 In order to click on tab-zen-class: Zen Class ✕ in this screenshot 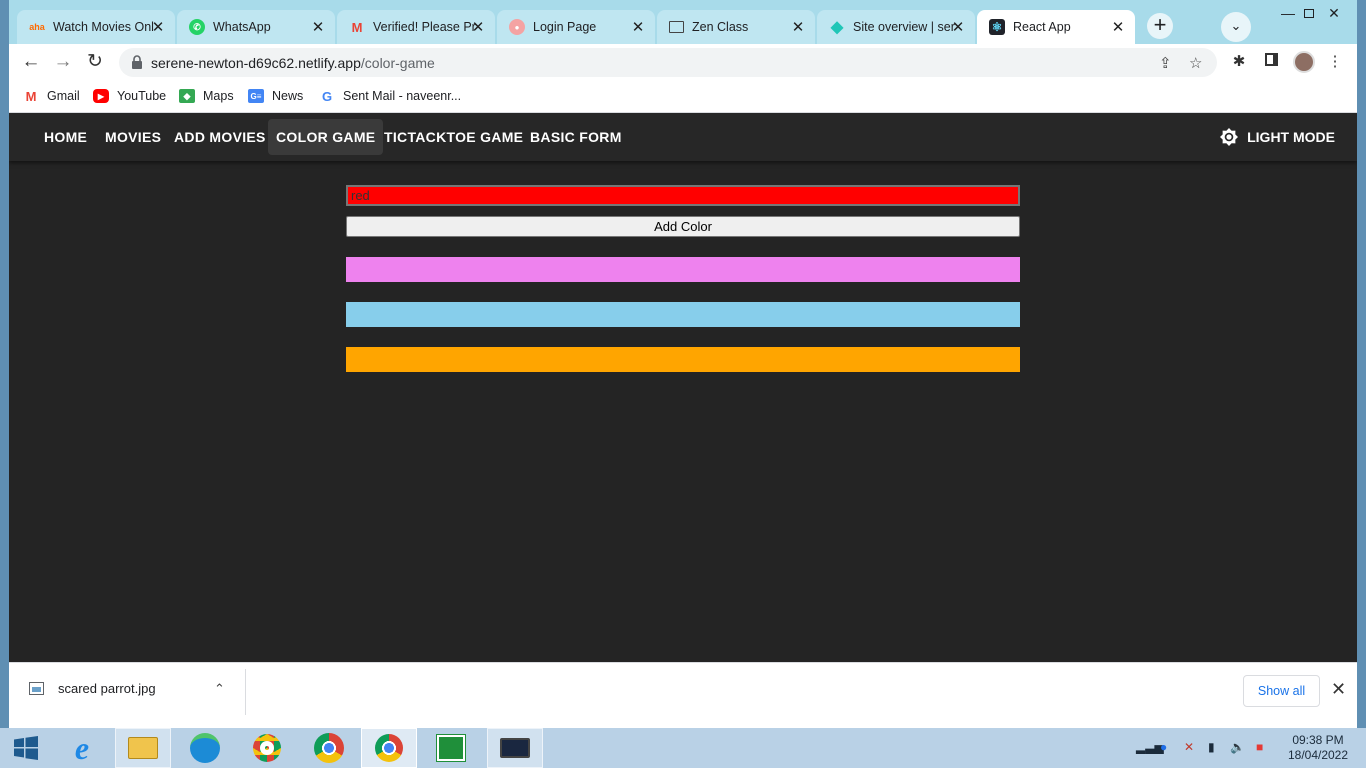, I will do `click(736, 27)`.